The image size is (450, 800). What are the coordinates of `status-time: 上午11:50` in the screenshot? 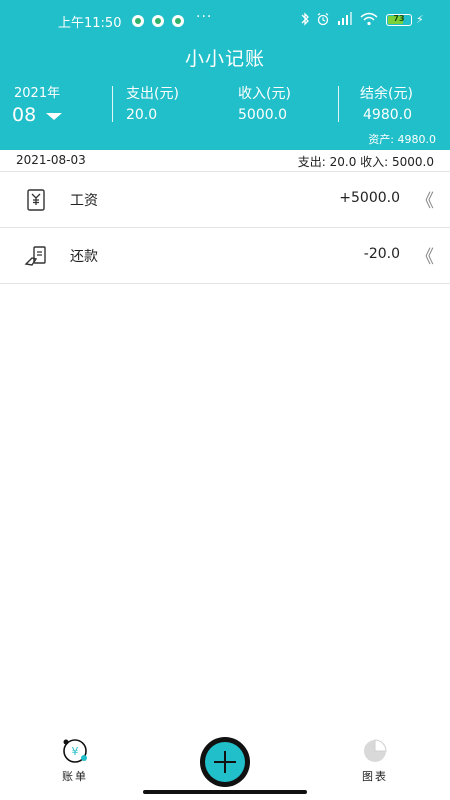 It's located at (90, 23).